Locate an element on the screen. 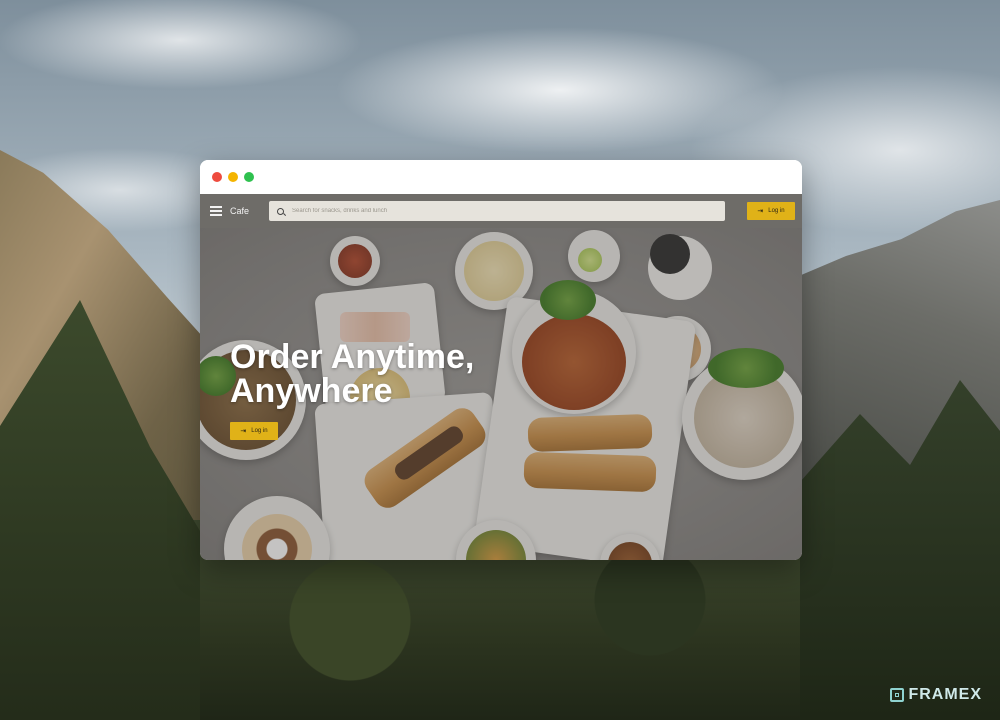  hero-login-button: ⇥ Log in is located at coordinates (254, 431).